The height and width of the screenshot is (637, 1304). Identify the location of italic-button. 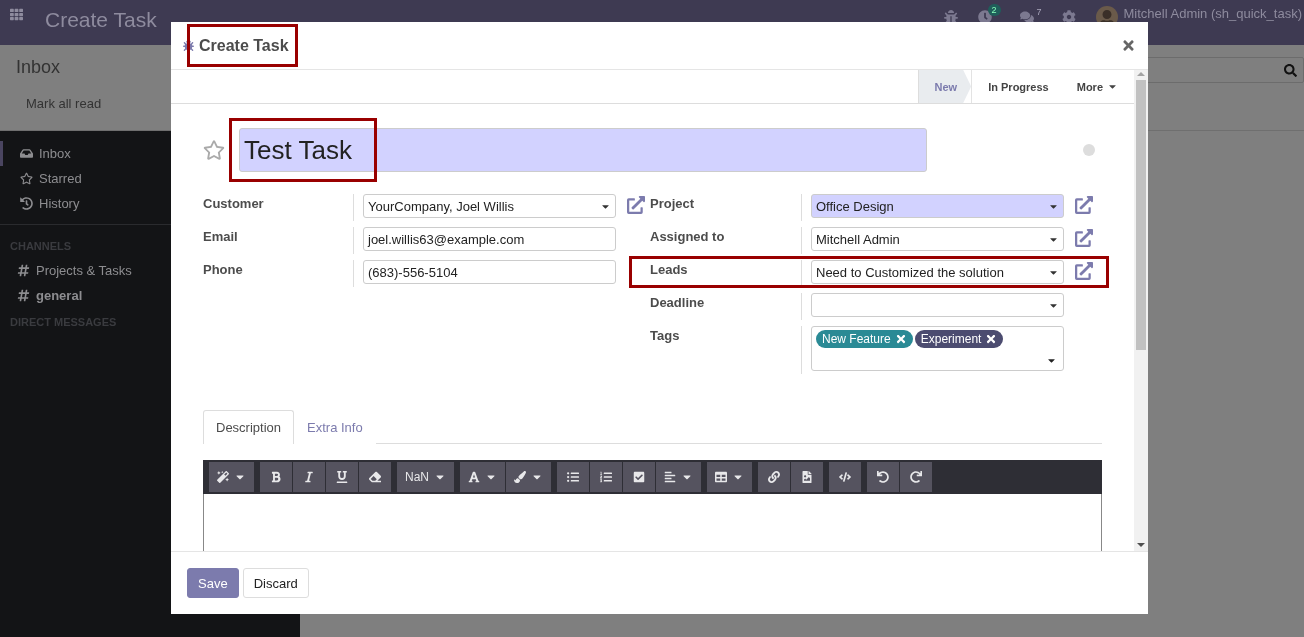
(309, 477).